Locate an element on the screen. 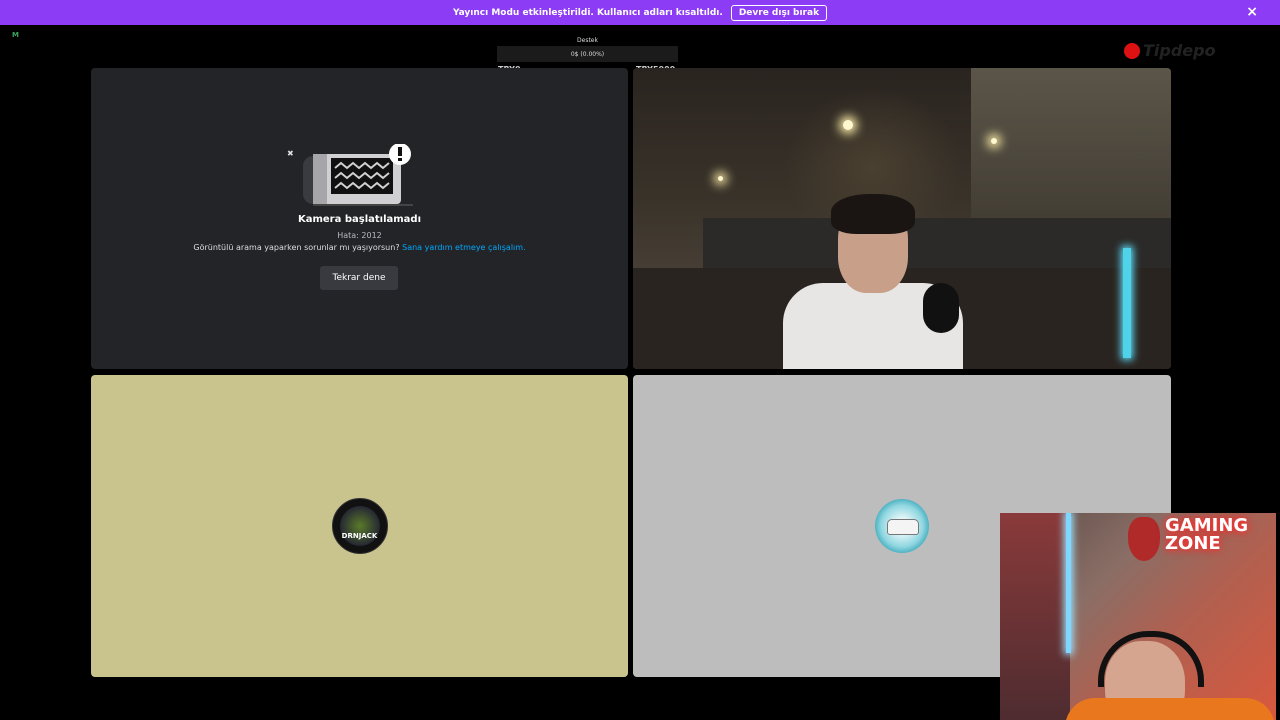  neon-sign: GAMING ZONE is located at coordinates (1206, 535).